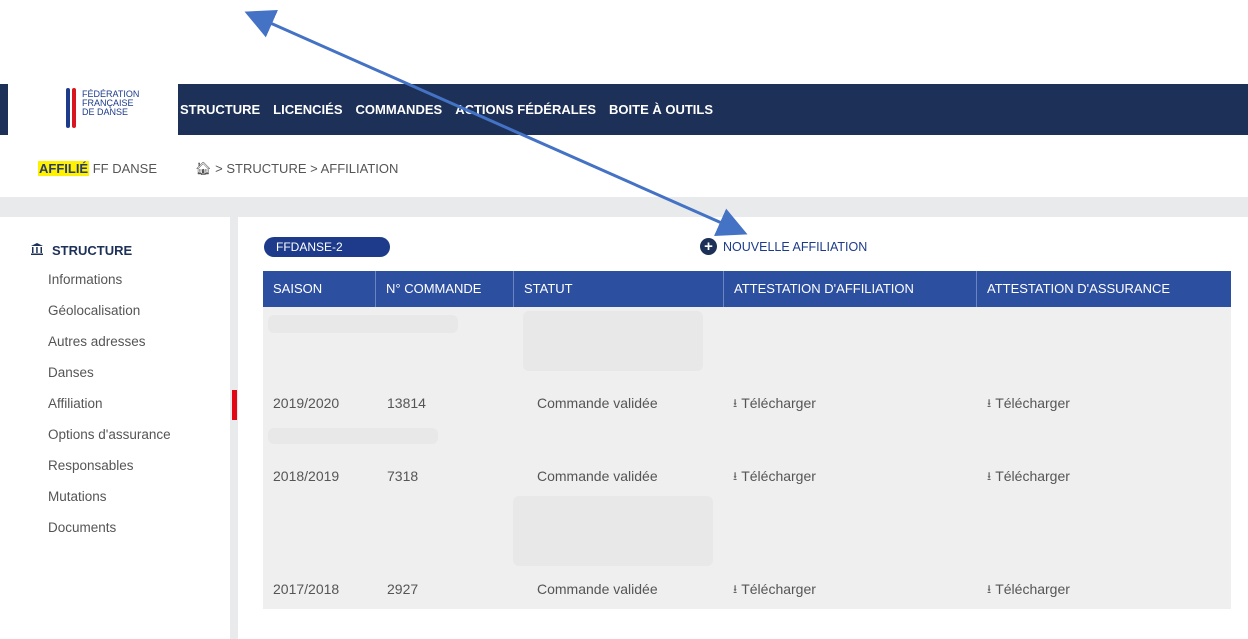  I want to click on annotation-arrow, so click(496, 123).